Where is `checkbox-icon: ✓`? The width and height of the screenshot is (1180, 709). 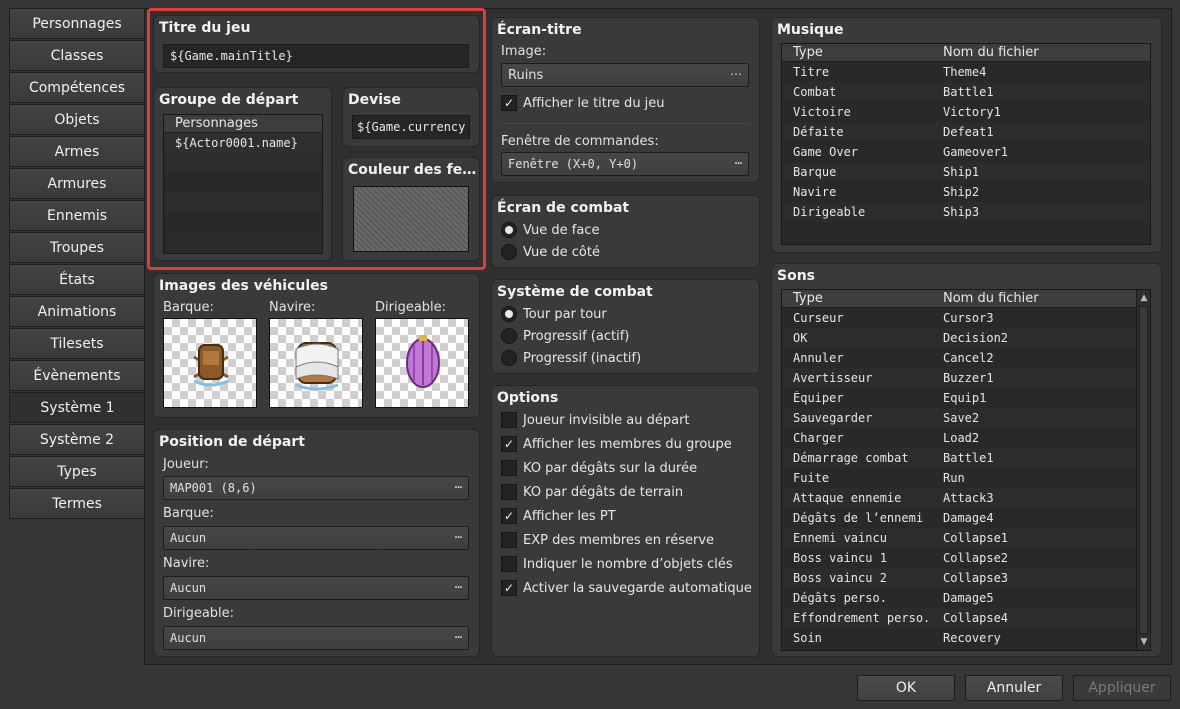 checkbox-icon: ✓ is located at coordinates (509, 516).